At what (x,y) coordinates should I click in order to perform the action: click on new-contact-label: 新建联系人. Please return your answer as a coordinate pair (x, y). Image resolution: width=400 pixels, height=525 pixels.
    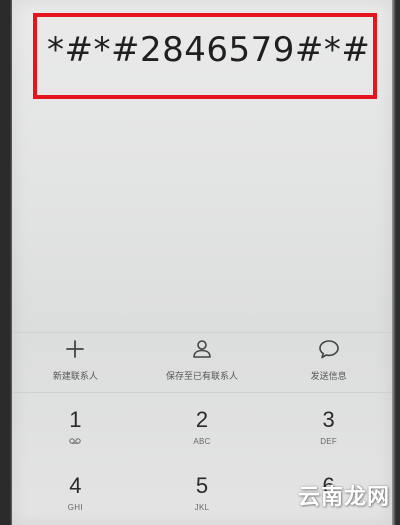
    Looking at the image, I should click on (75, 376).